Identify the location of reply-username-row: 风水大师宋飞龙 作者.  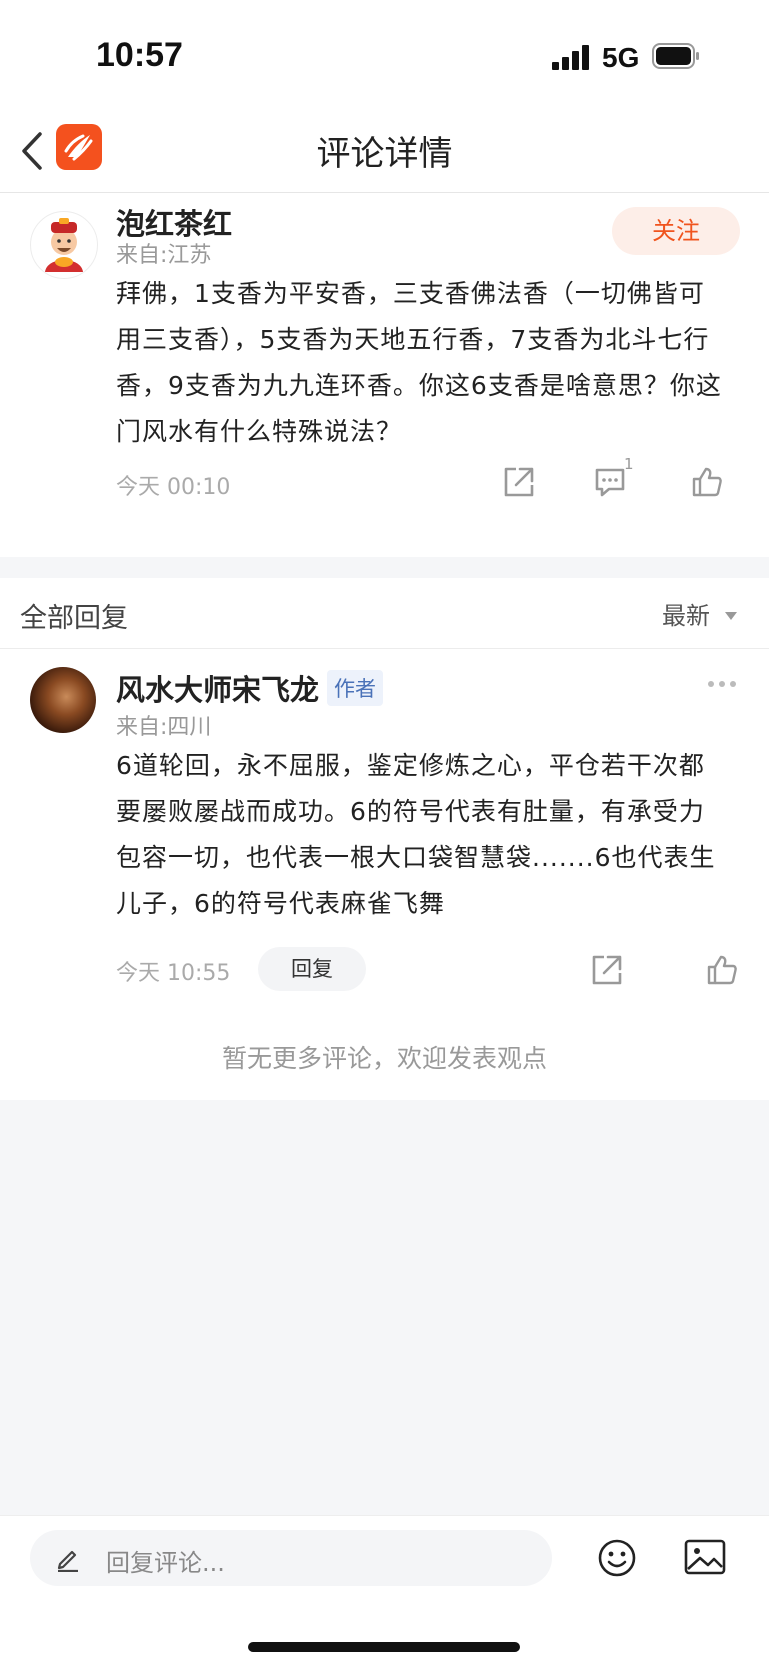
(250, 688).